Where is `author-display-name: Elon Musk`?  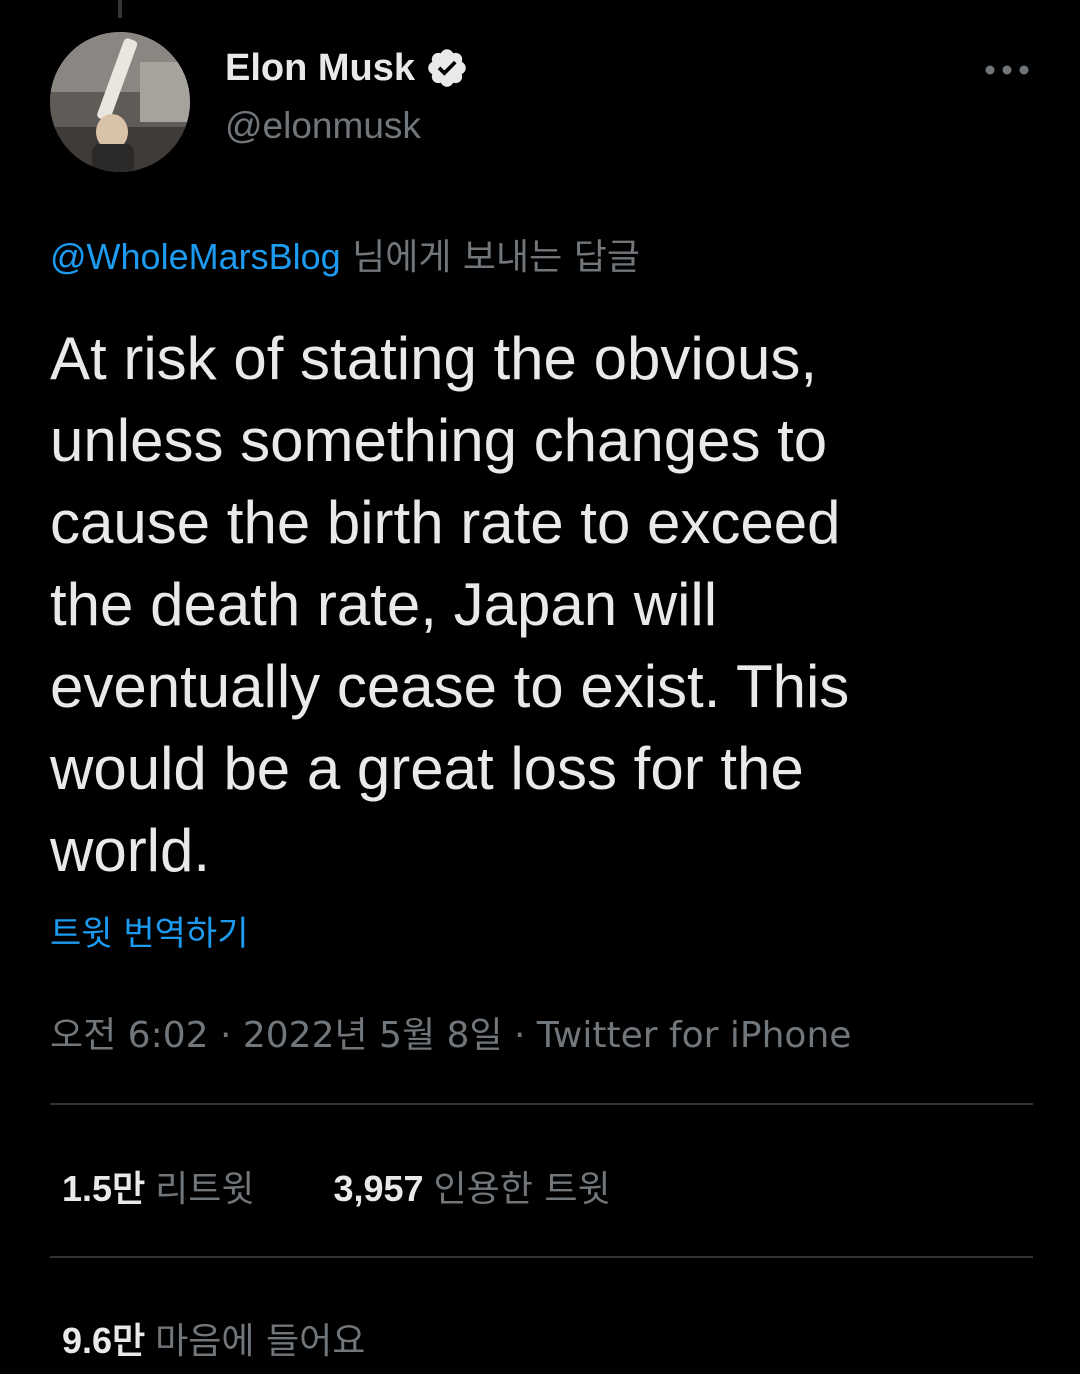 author-display-name: Elon Musk is located at coordinates (320, 68).